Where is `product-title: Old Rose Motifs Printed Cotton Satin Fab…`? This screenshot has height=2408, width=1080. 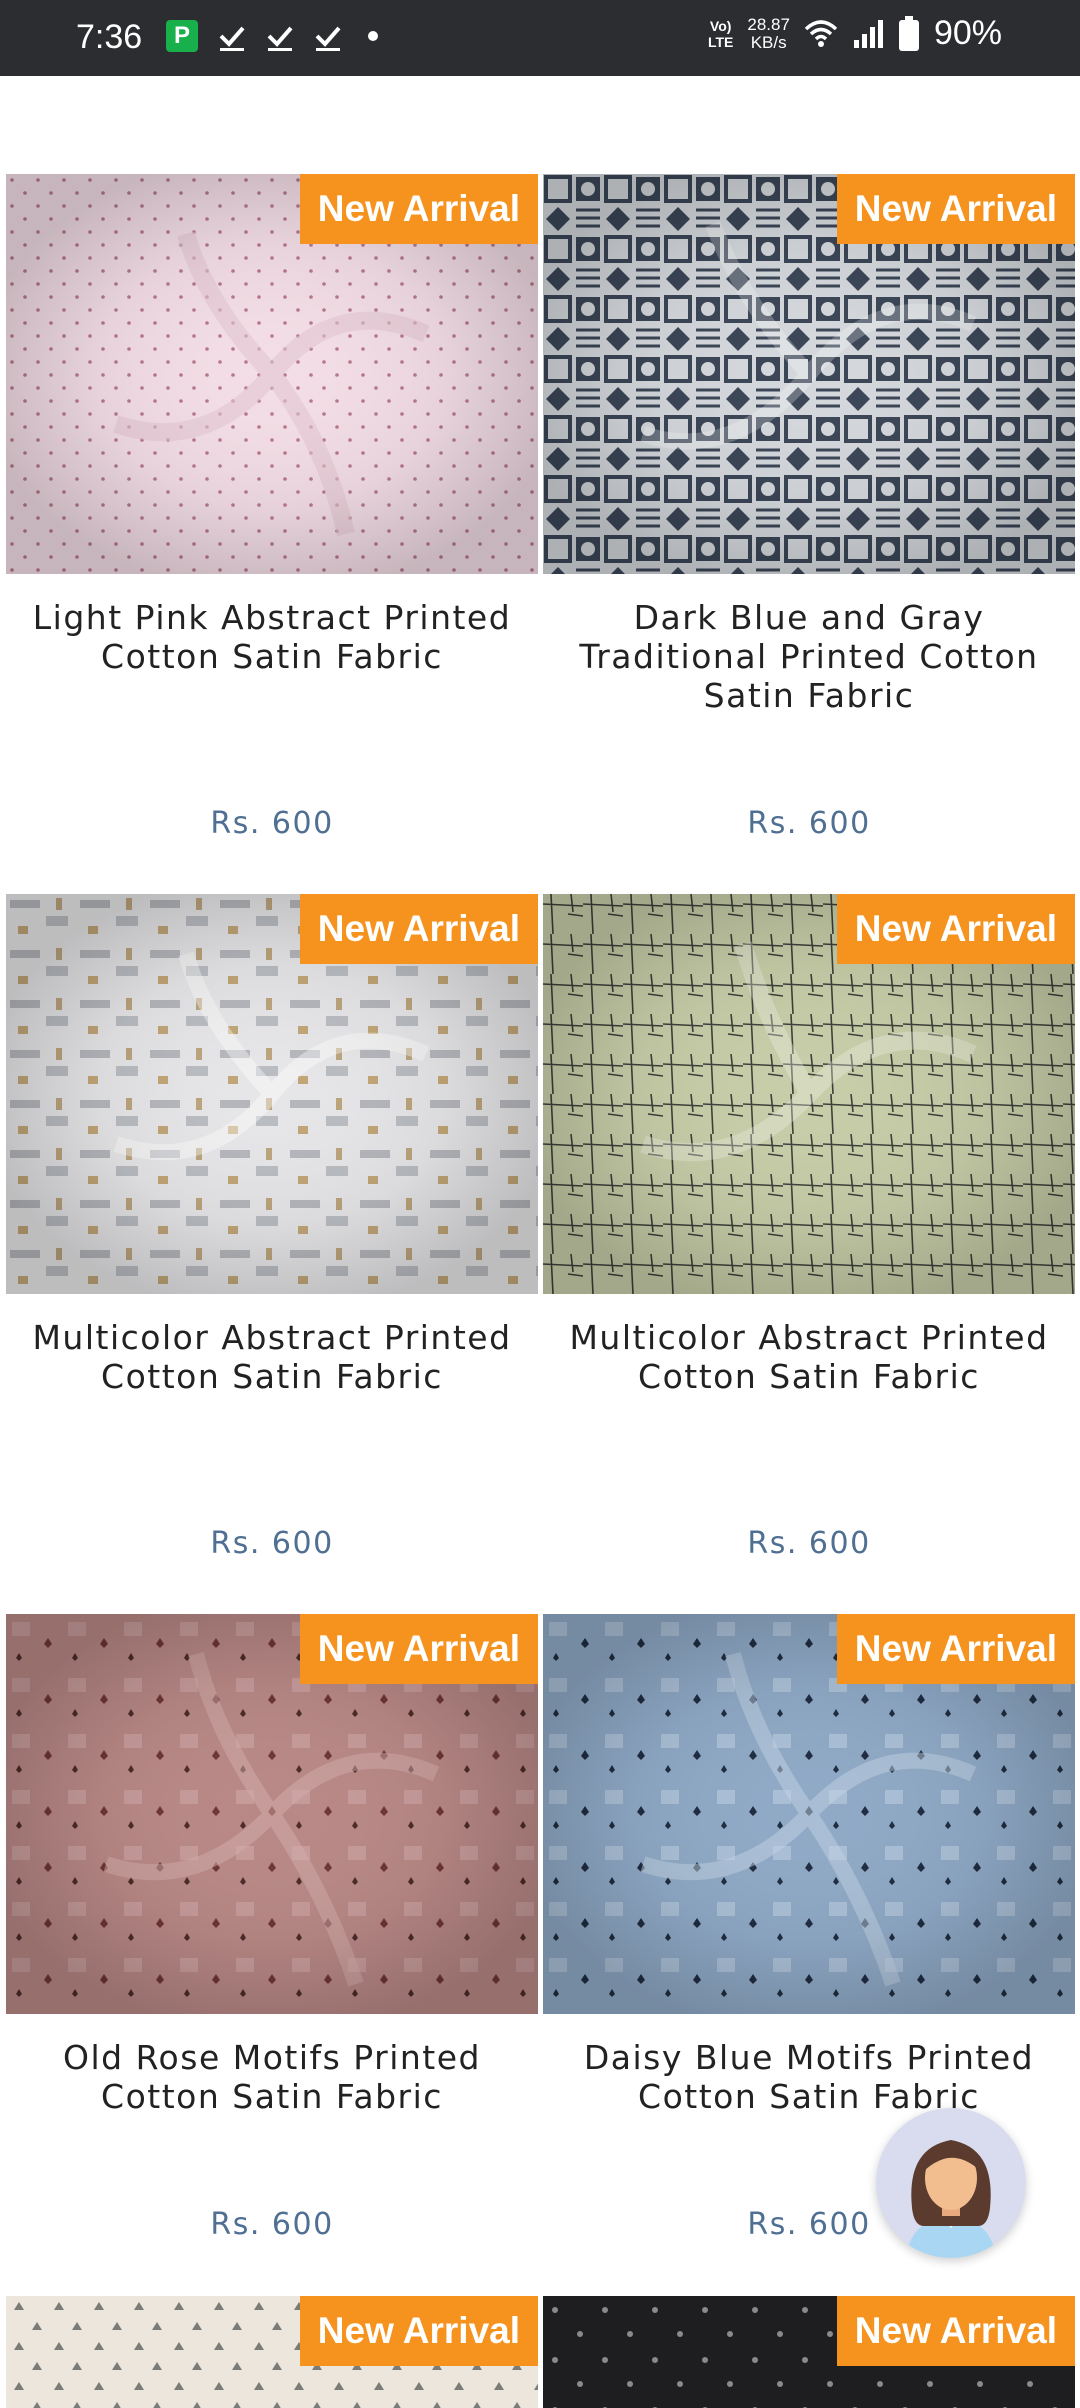 product-title: Old Rose Motifs Printed Cotton Satin Fab… is located at coordinates (272, 2077).